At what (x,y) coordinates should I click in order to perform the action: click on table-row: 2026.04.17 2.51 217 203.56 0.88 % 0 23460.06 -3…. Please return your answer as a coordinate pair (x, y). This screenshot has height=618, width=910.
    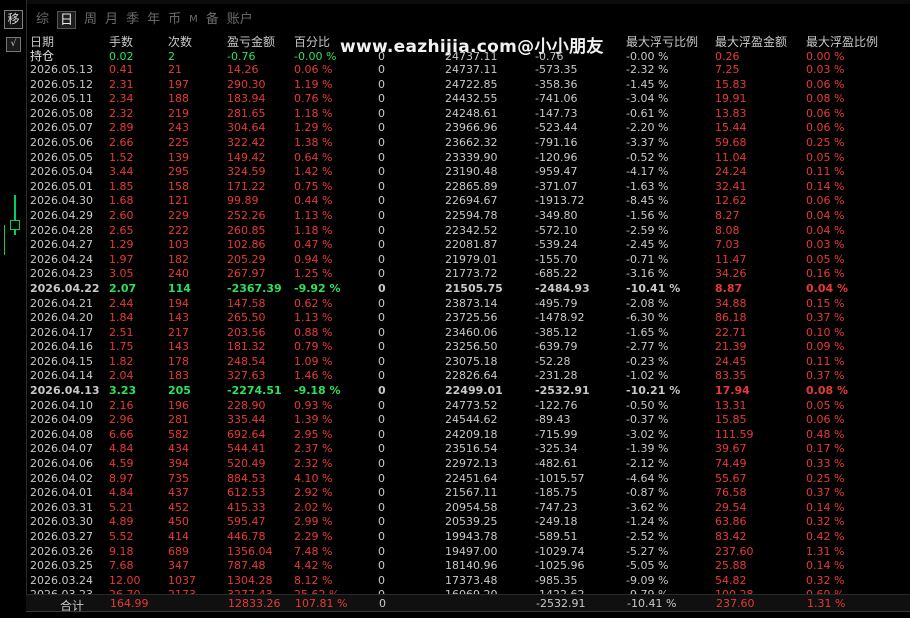
    Looking at the image, I should click on (461, 333).